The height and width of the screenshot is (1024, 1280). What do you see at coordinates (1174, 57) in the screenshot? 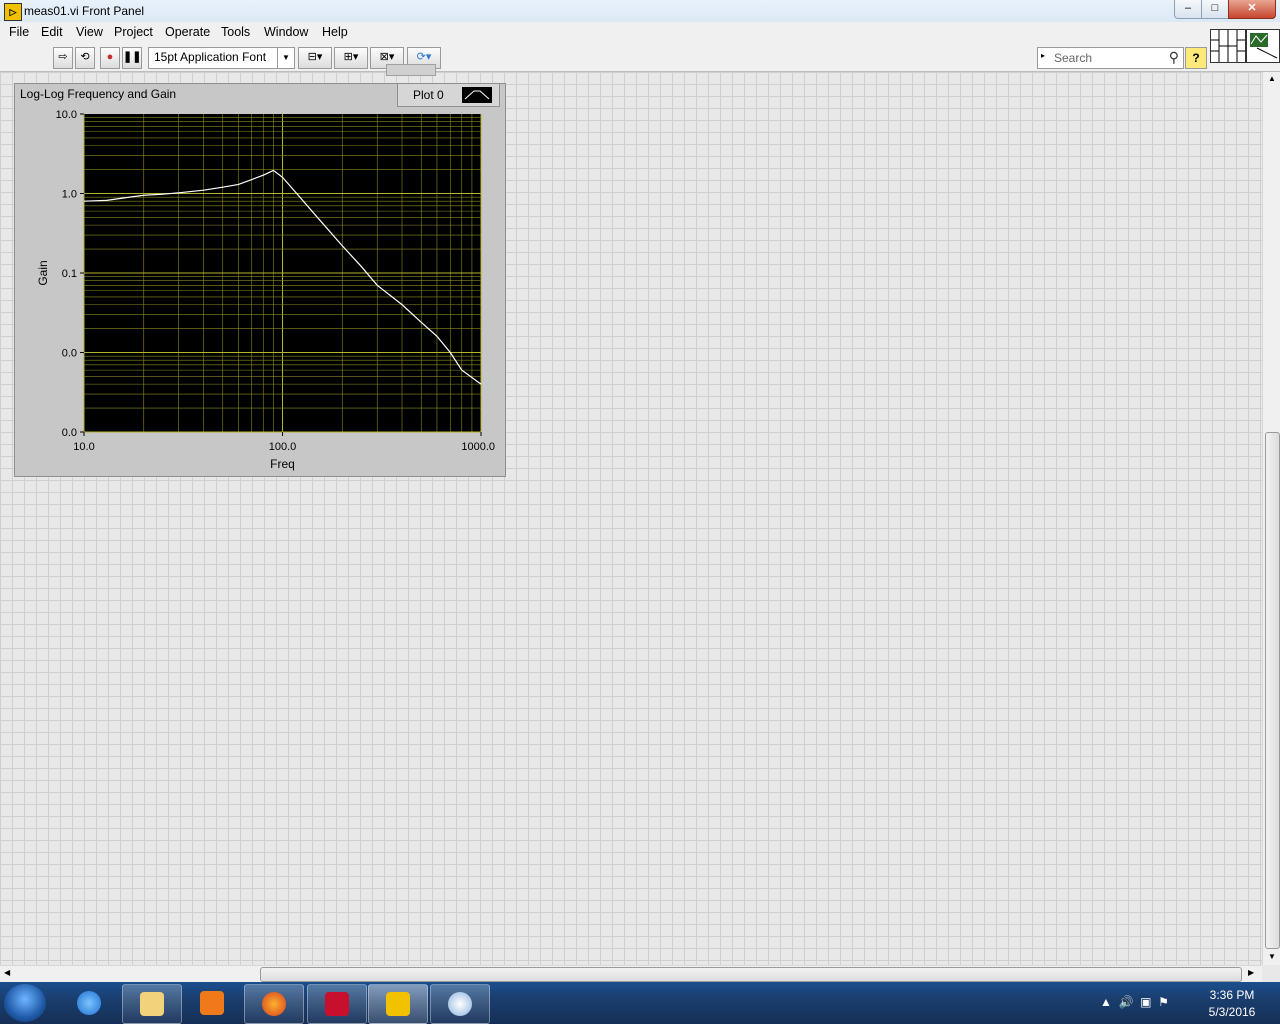
I see `search-icon: ⚲` at bounding box center [1174, 57].